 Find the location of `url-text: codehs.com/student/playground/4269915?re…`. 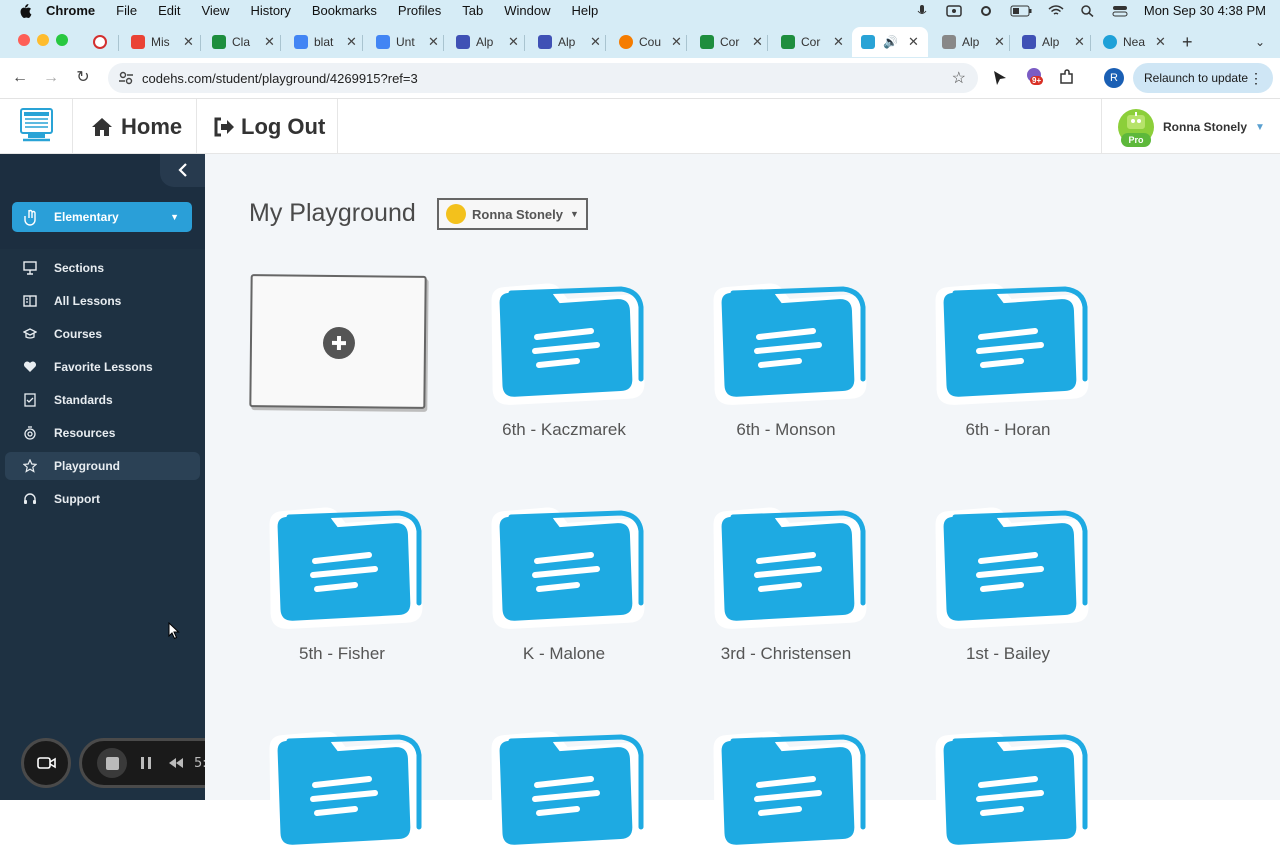

url-text: codehs.com/student/playground/4269915?re… is located at coordinates (280, 78).